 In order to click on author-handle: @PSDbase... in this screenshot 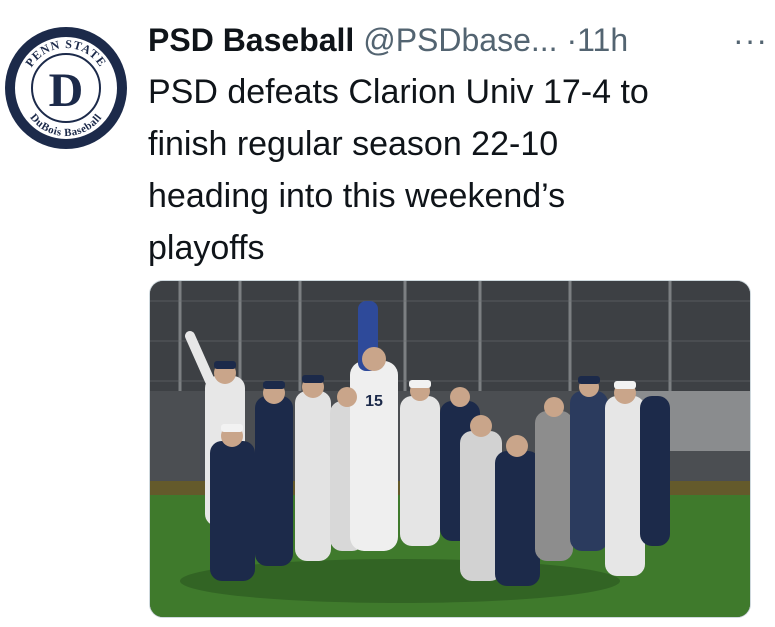, I will do `click(460, 40)`.